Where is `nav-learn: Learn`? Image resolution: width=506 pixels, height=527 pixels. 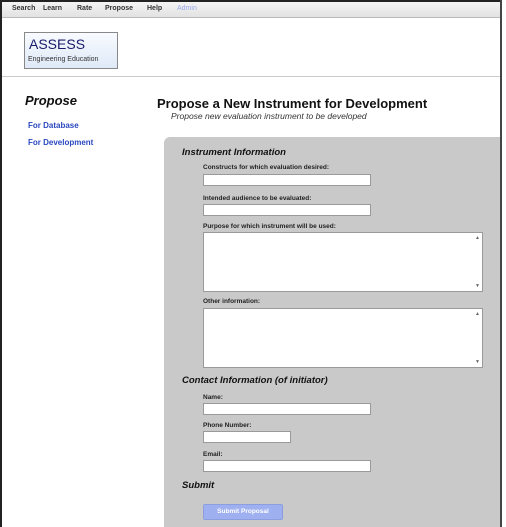 nav-learn: Learn is located at coordinates (52, 8).